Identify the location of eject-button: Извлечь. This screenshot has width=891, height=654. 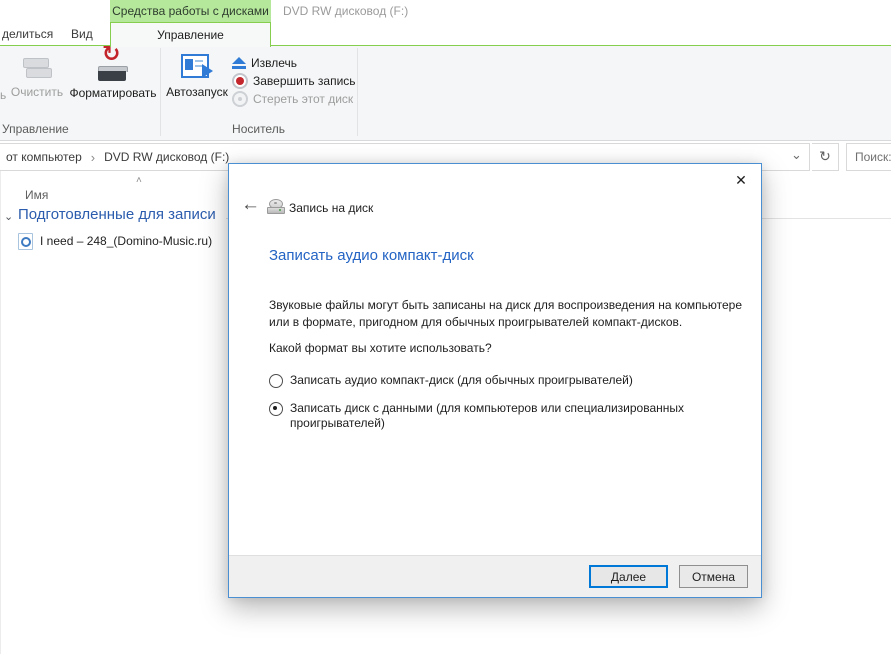
(264, 63).